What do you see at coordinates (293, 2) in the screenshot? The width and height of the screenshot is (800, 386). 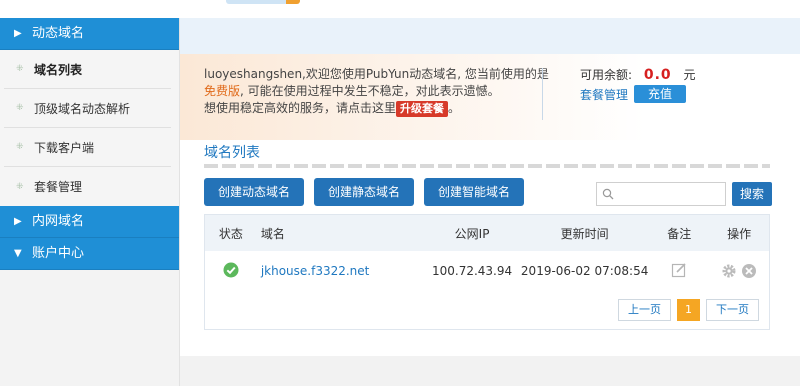 I see `top-tab-accent` at bounding box center [293, 2].